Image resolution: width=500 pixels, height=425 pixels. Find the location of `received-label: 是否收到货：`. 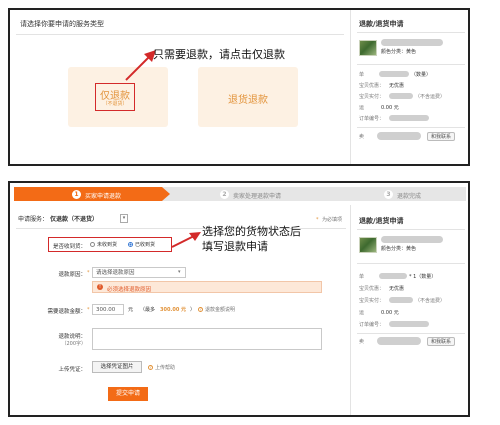

received-label: 是否收到货： is located at coordinates (69, 247).